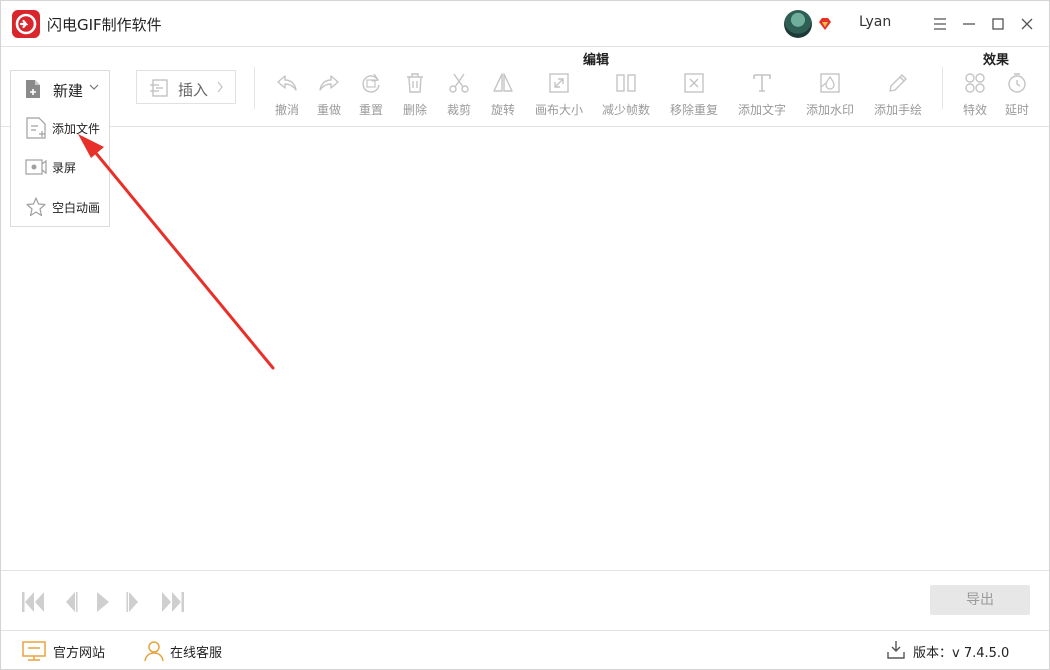 The height and width of the screenshot is (670, 1050). Describe the element at coordinates (79, 653) in the screenshot. I see `official-website-label: 官方网站` at that location.